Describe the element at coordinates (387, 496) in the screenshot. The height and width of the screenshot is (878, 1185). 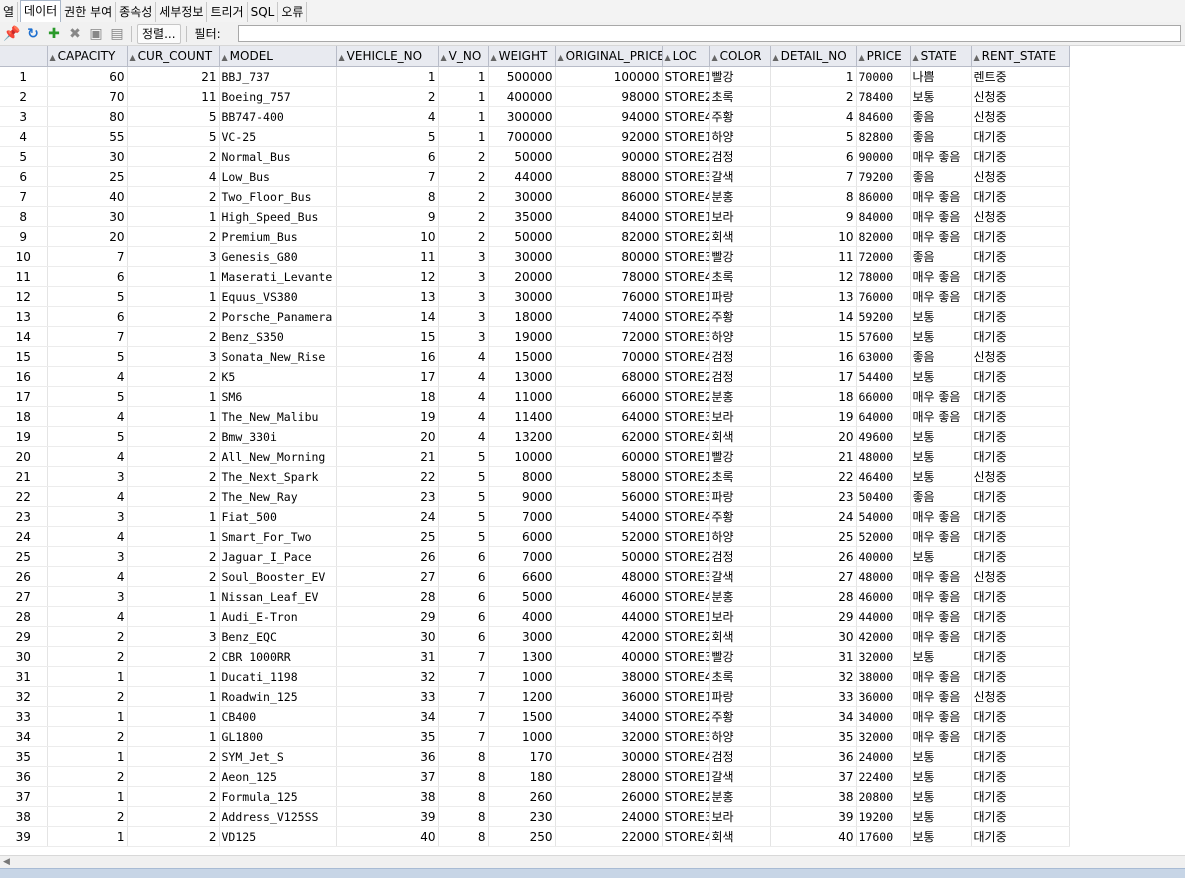
I see `table-cell: 23` at that location.